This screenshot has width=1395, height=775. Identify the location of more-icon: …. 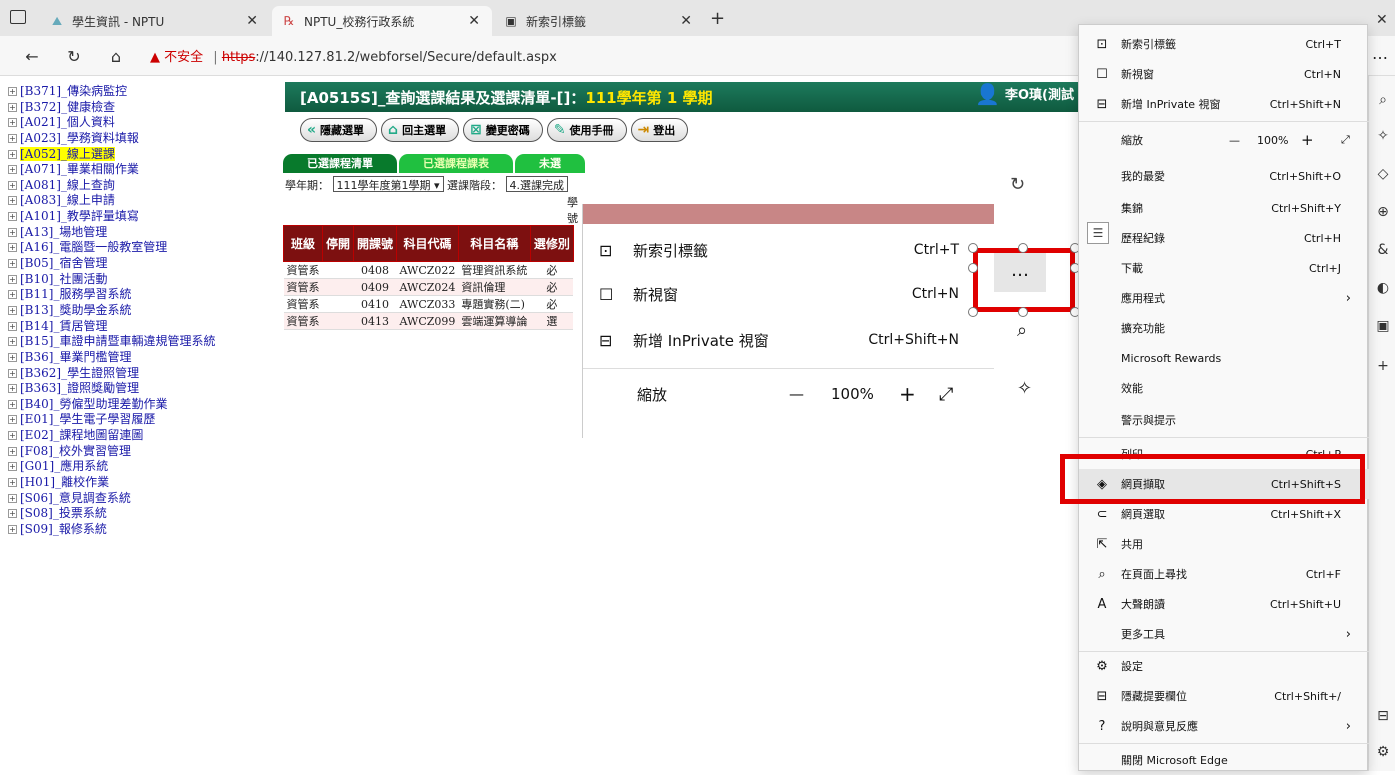
(1380, 53).